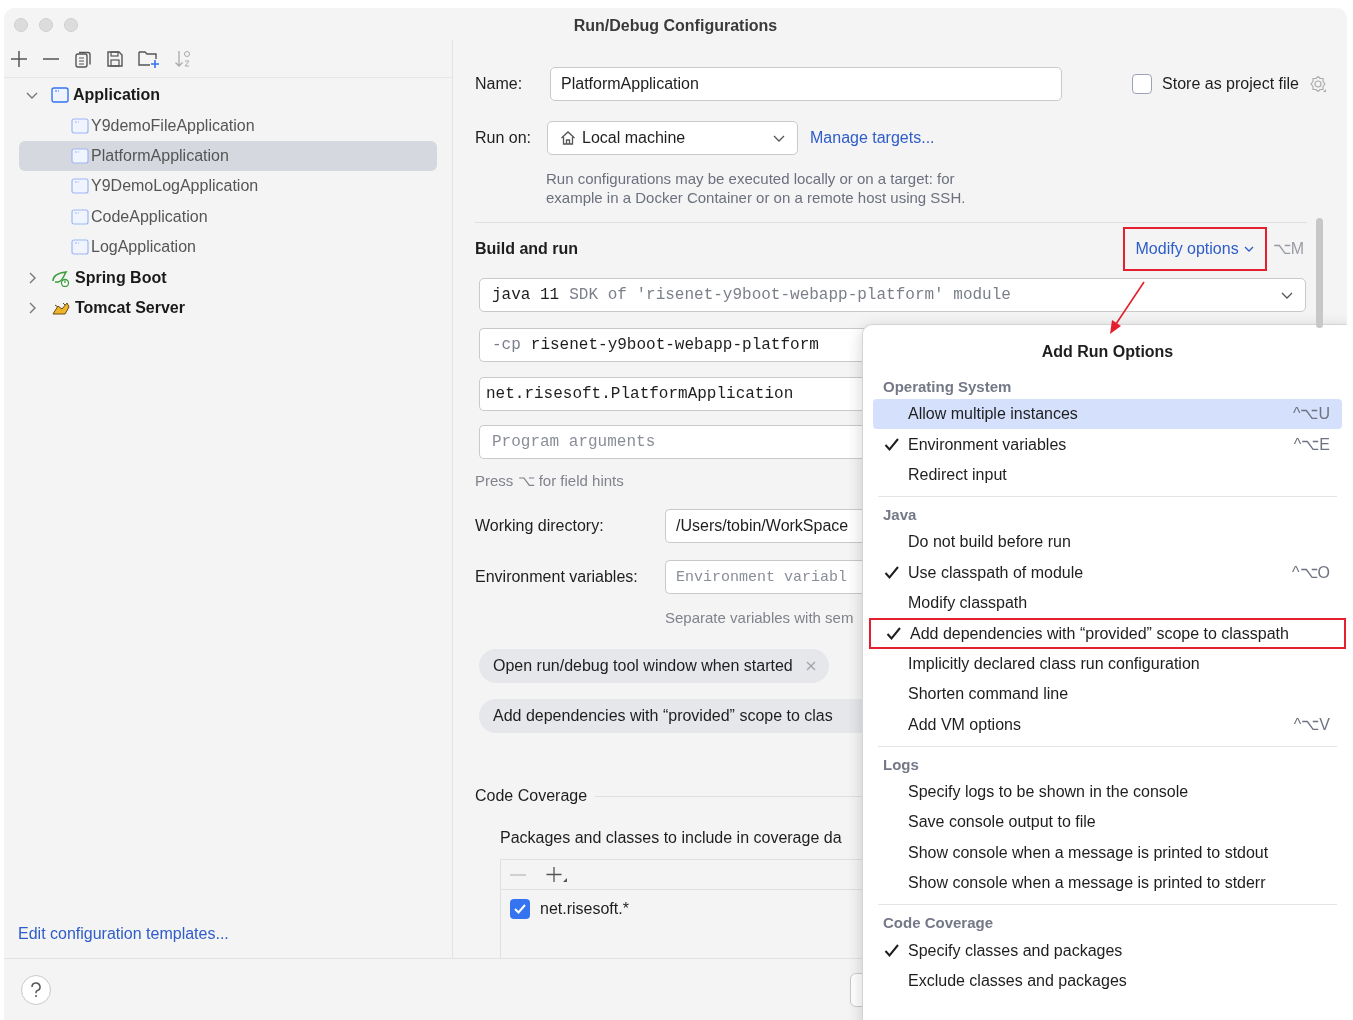 The width and height of the screenshot is (1353, 1020). What do you see at coordinates (1107, 792) in the screenshot?
I see `menu-item: Specify logs to be shown in the console` at bounding box center [1107, 792].